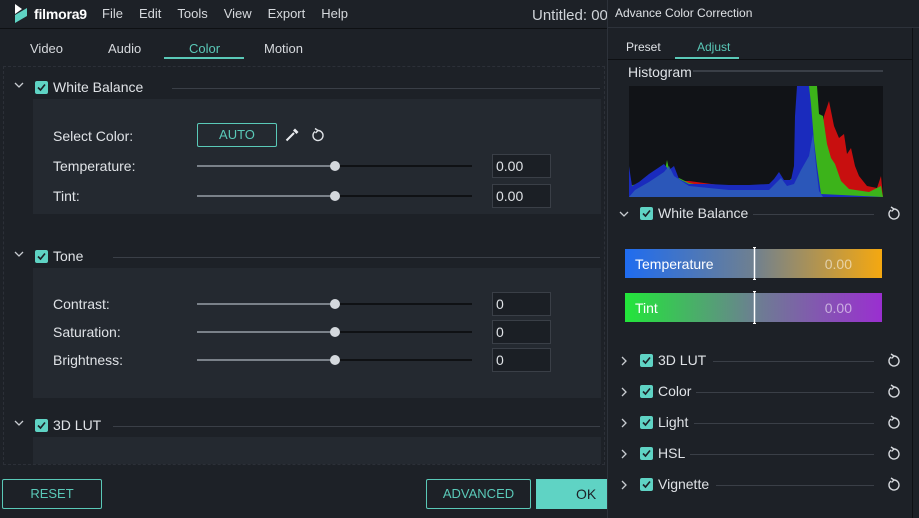  Describe the element at coordinates (98, 87) in the screenshot. I see `white-balance-title: White Balance` at that location.